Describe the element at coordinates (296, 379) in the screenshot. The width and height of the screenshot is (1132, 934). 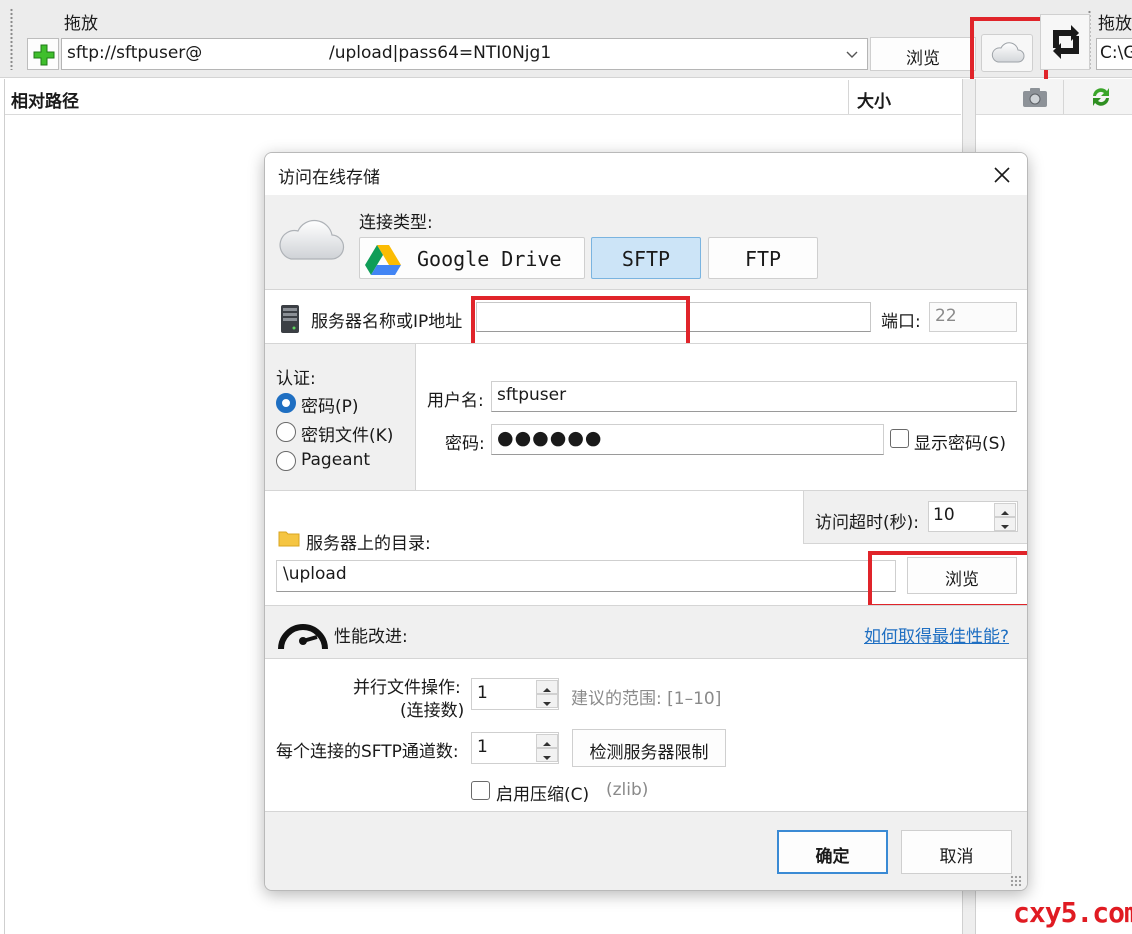
I see `auth-label: 认证:` at that location.